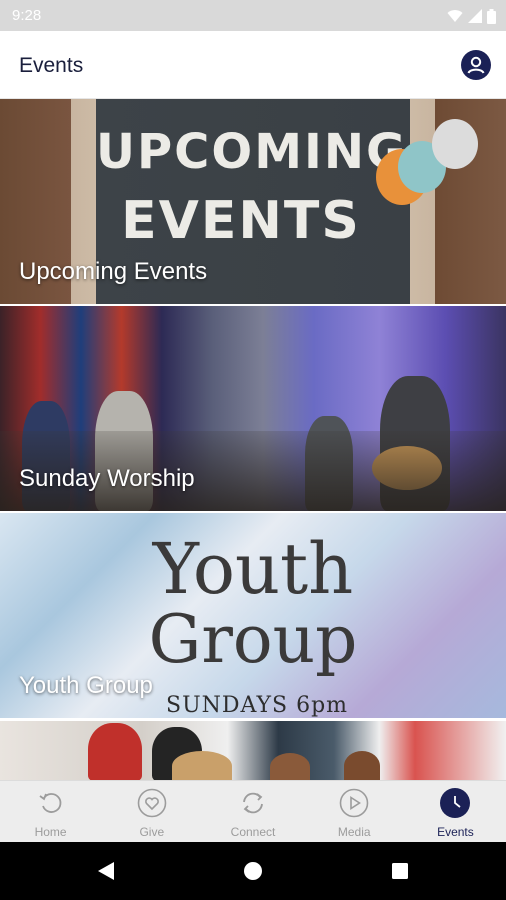  I want to click on status-icons, so click(471, 16).